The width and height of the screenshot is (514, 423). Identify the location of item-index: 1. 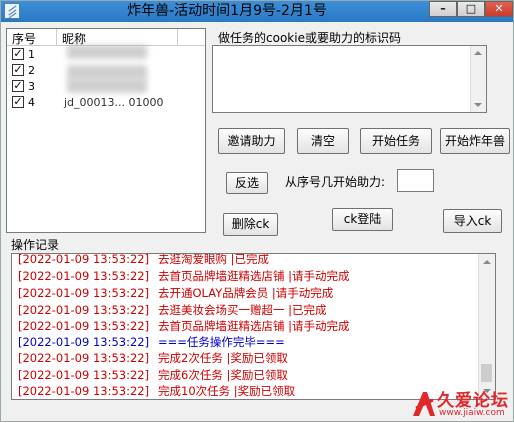
(31, 54).